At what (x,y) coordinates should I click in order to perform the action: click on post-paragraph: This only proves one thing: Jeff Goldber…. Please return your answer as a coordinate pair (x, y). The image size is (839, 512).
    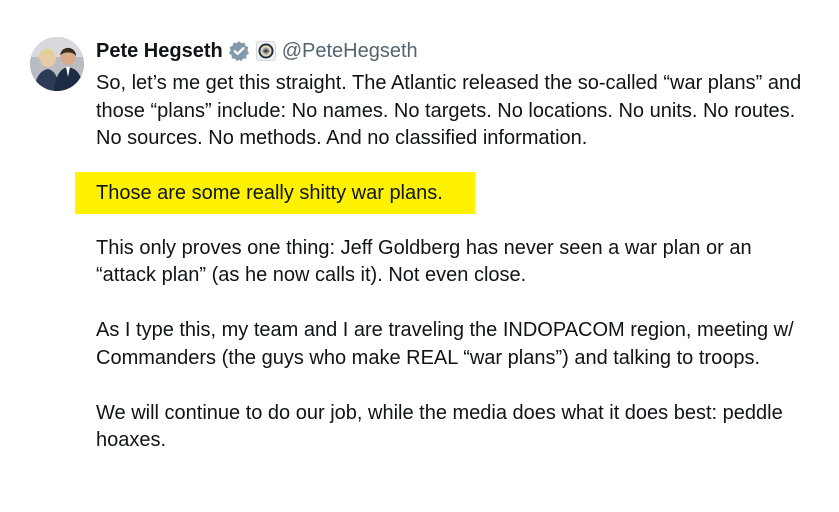
    Looking at the image, I should click on (424, 261).